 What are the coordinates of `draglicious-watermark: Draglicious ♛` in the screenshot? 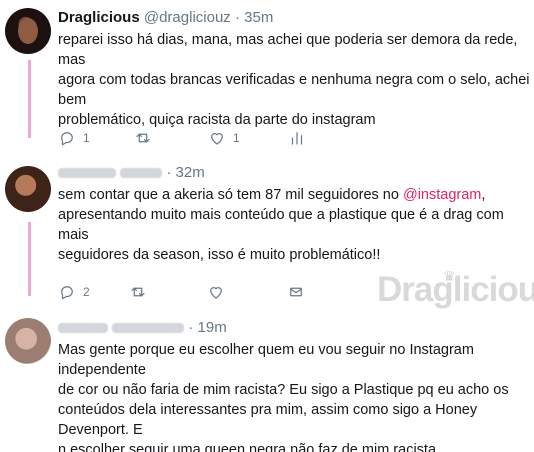 It's located at (455, 290).